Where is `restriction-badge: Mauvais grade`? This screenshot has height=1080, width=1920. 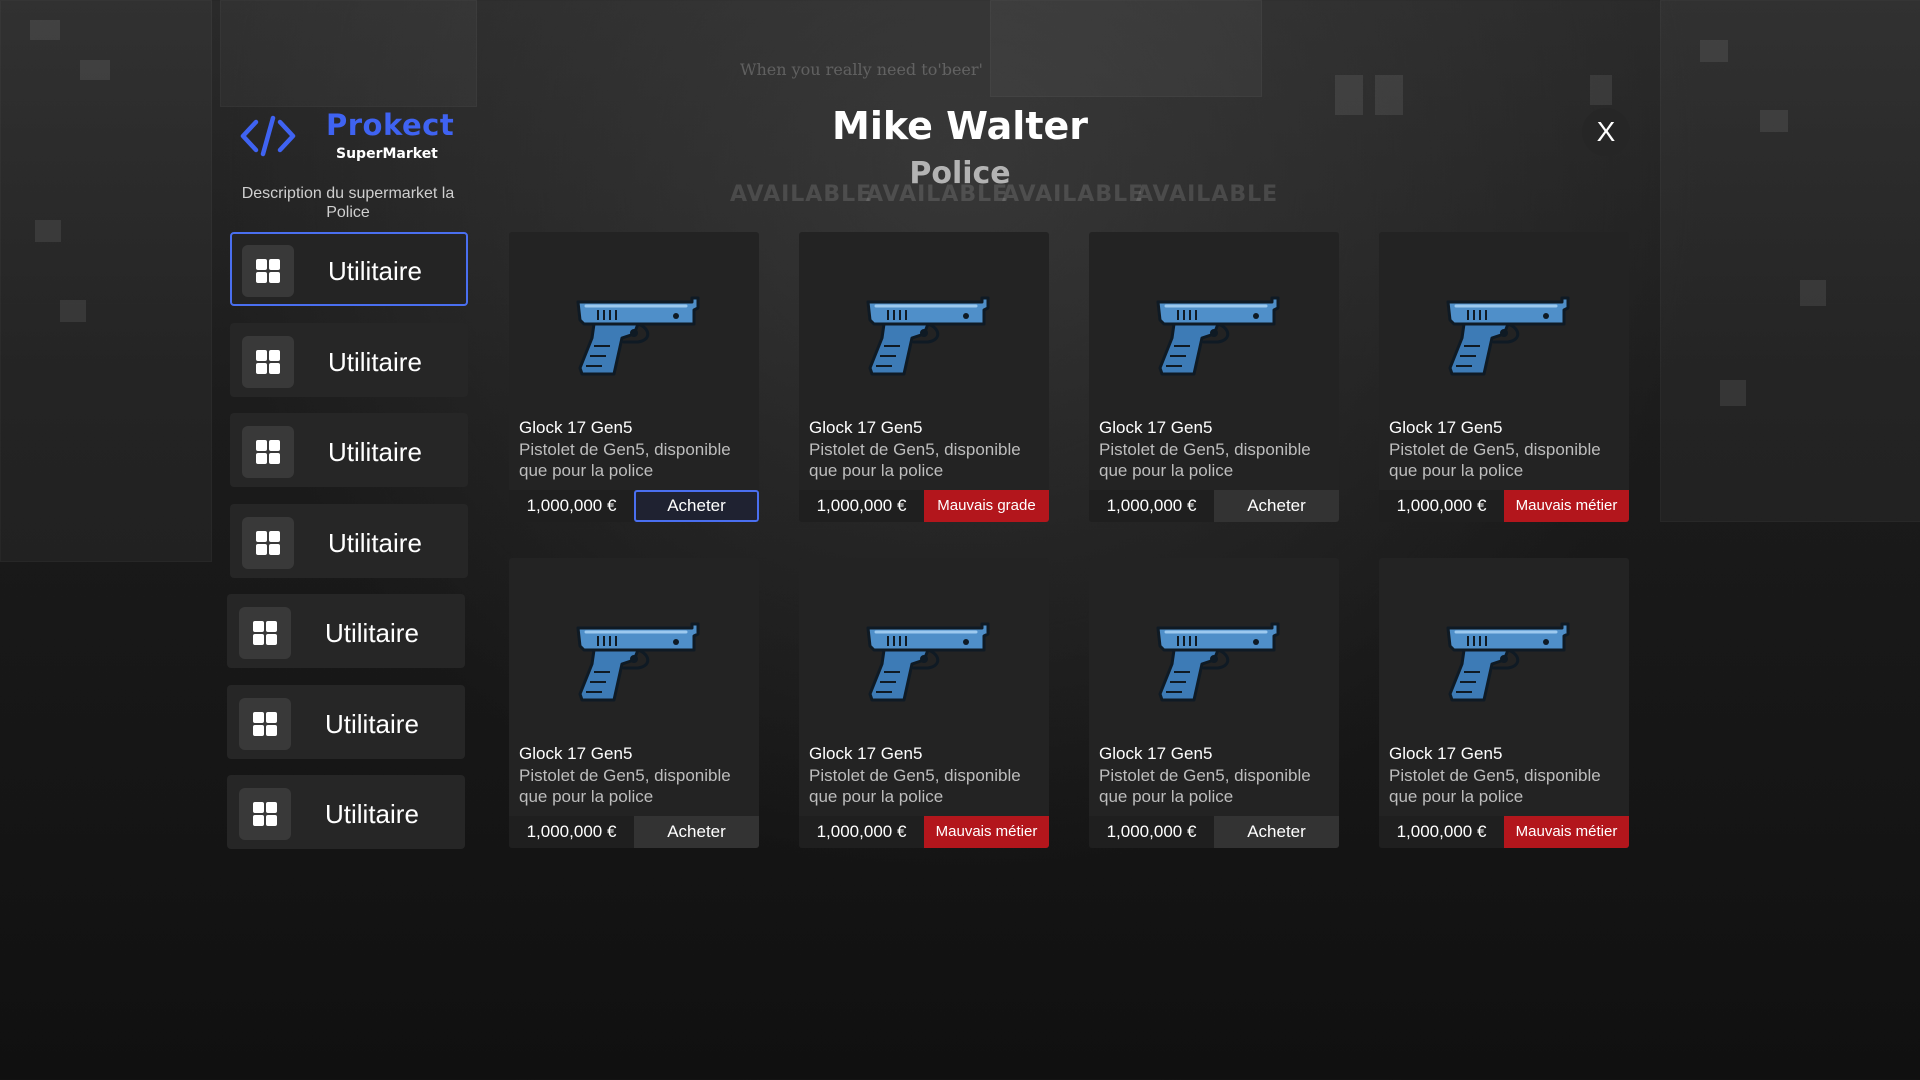
restriction-badge: Mauvais grade is located at coordinates (986, 506).